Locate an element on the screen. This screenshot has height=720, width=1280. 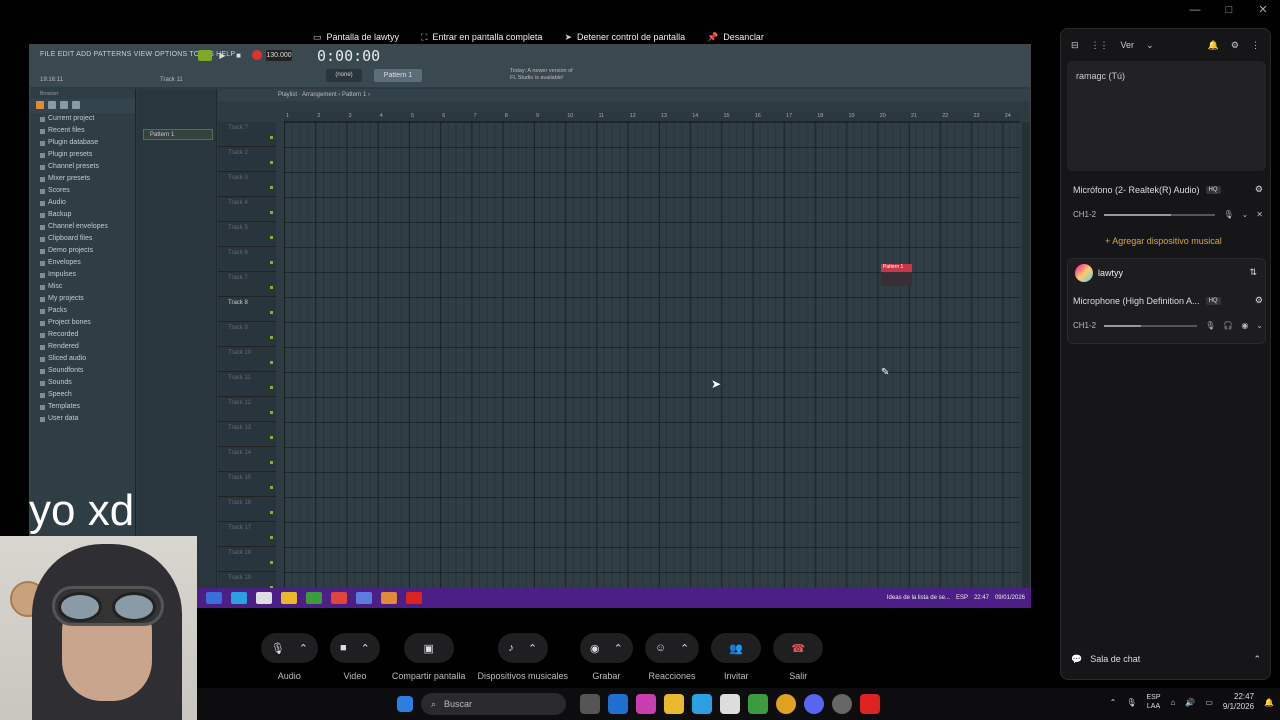
browser-item: Plugin presets is located at coordinates (82, 155).